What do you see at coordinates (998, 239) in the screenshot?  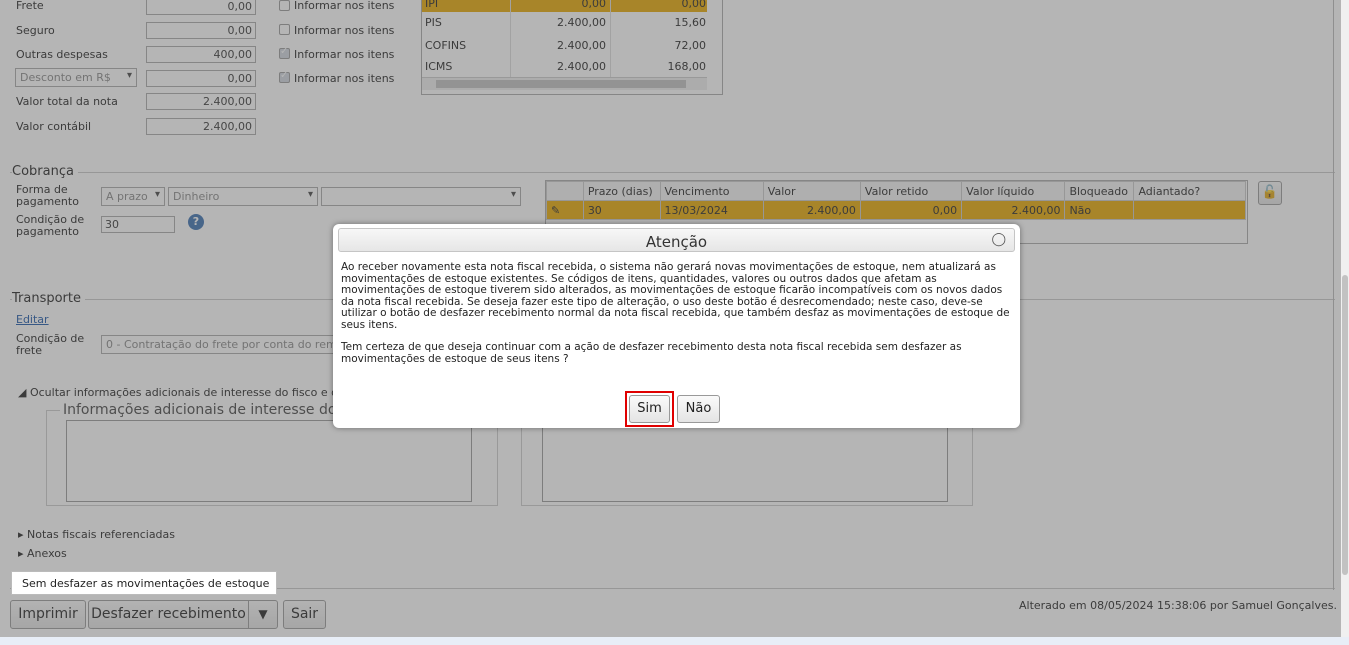 I see `comment-icon: ◯` at bounding box center [998, 239].